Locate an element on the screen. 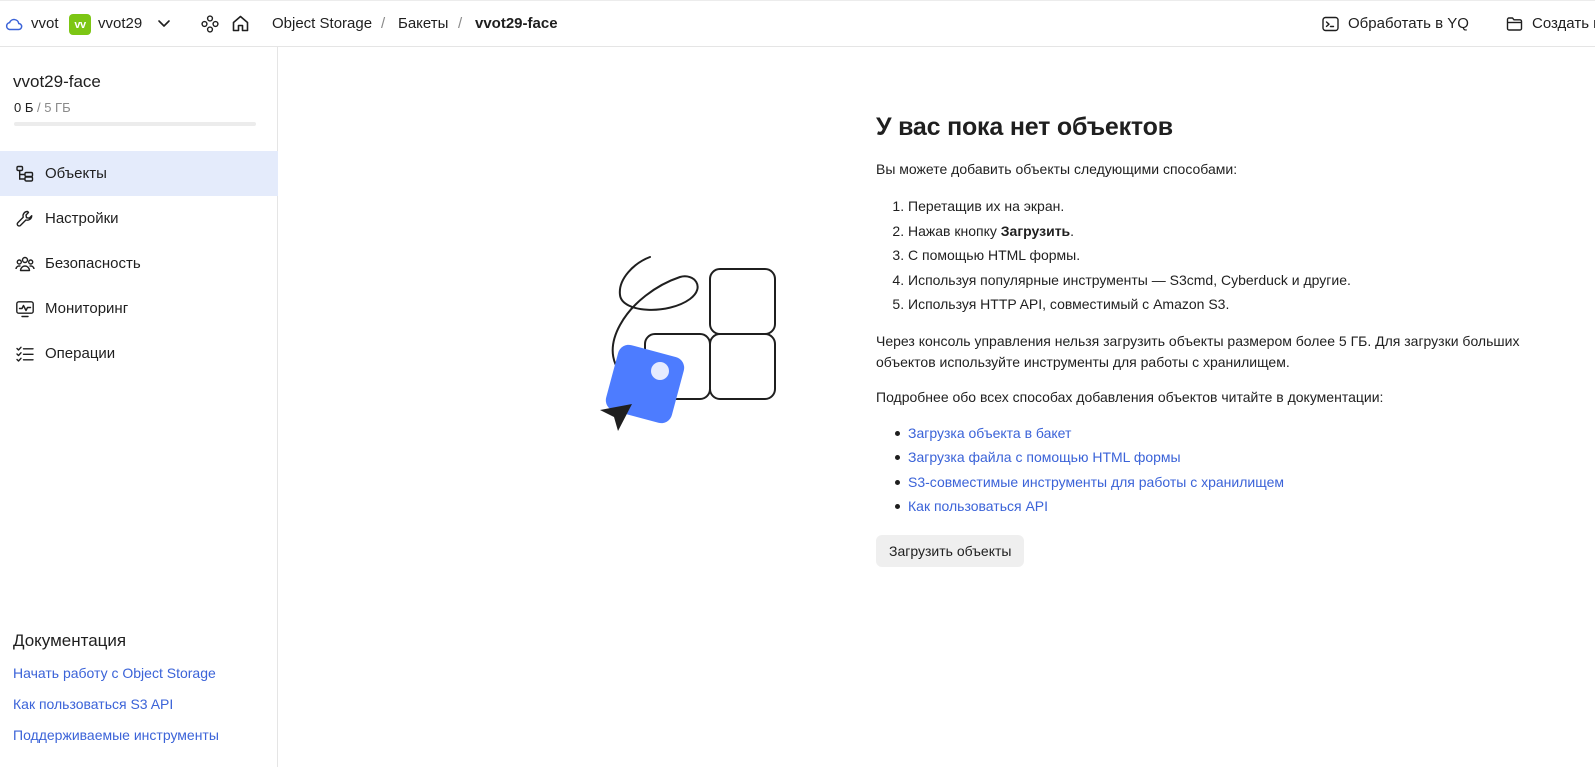 The image size is (1595, 767). create-button: Создать п is located at coordinates (1550, 23).